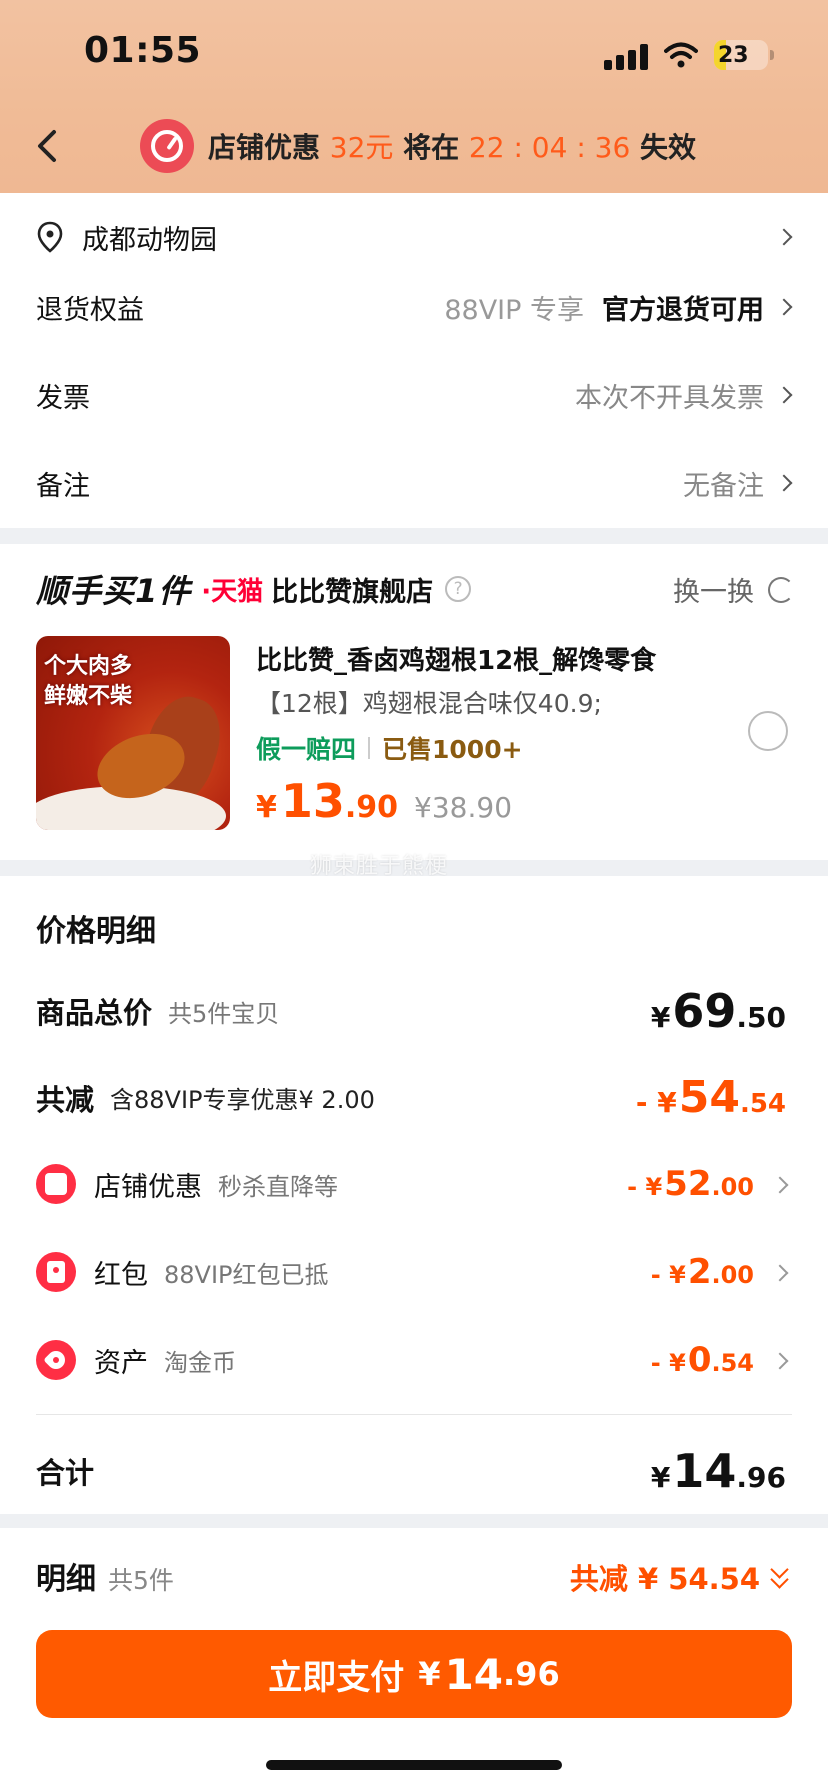  I want to click on help-icon: ?, so click(458, 589).